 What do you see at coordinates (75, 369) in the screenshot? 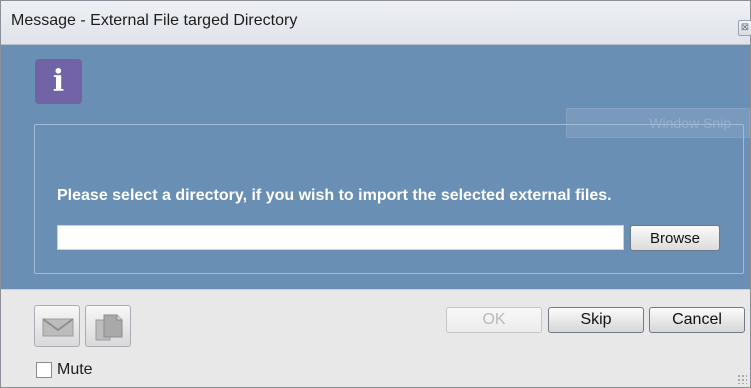
I see `mute-label: Mute` at bounding box center [75, 369].